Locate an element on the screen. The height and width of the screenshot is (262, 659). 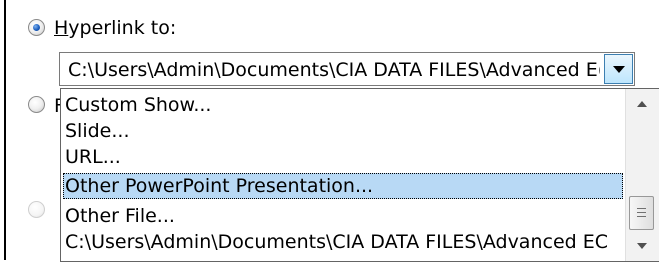
dropdown-chevron-icon is located at coordinates (618, 69).